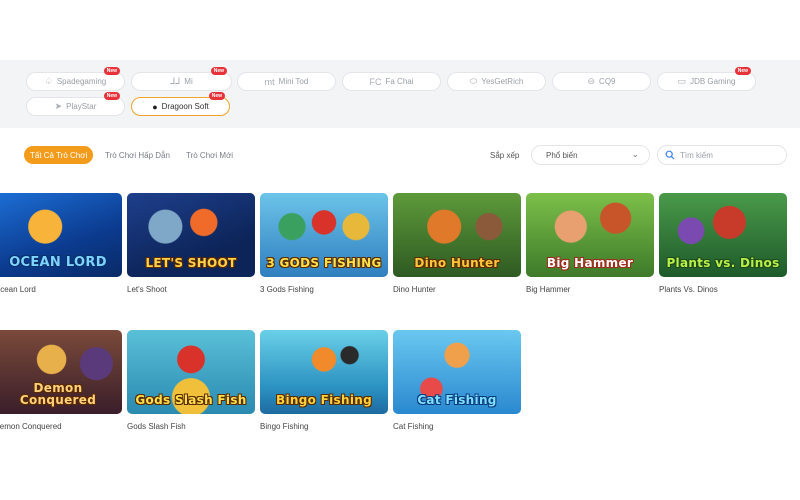 Image resolution: width=800 pixels, height=500 pixels. I want to click on game-card-demon-conquered: Demon Conquered Demon Conquered, so click(61, 380).